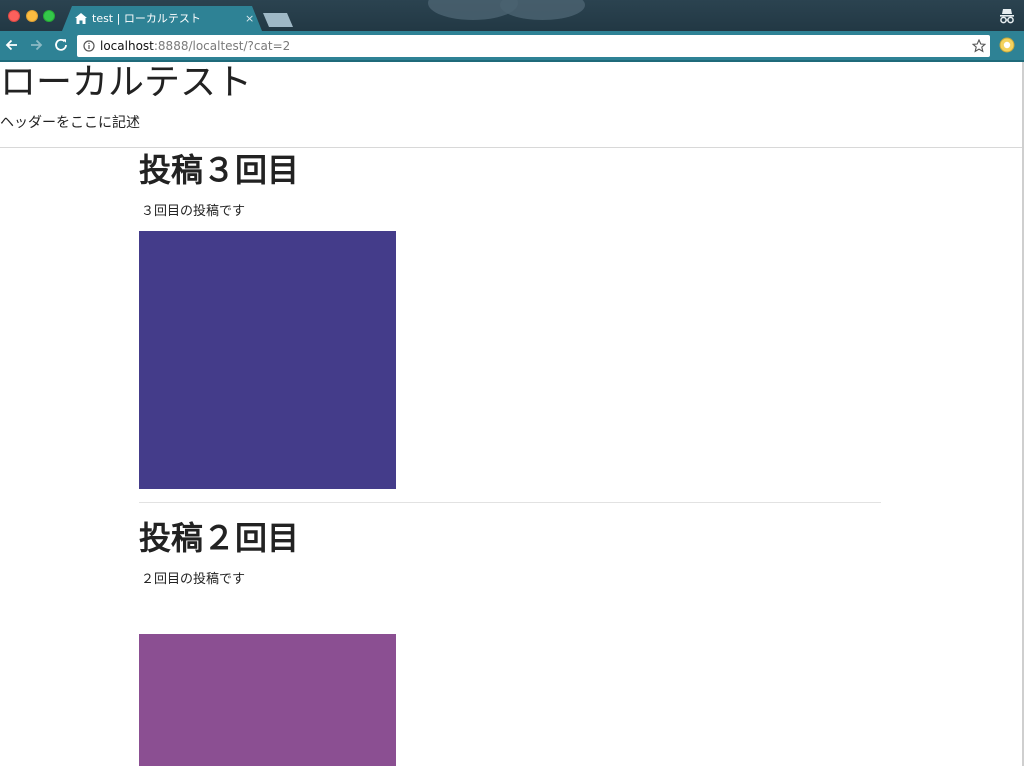 Image resolution: width=1024 pixels, height=766 pixels. What do you see at coordinates (61, 45) in the screenshot?
I see `reload-icon` at bounding box center [61, 45].